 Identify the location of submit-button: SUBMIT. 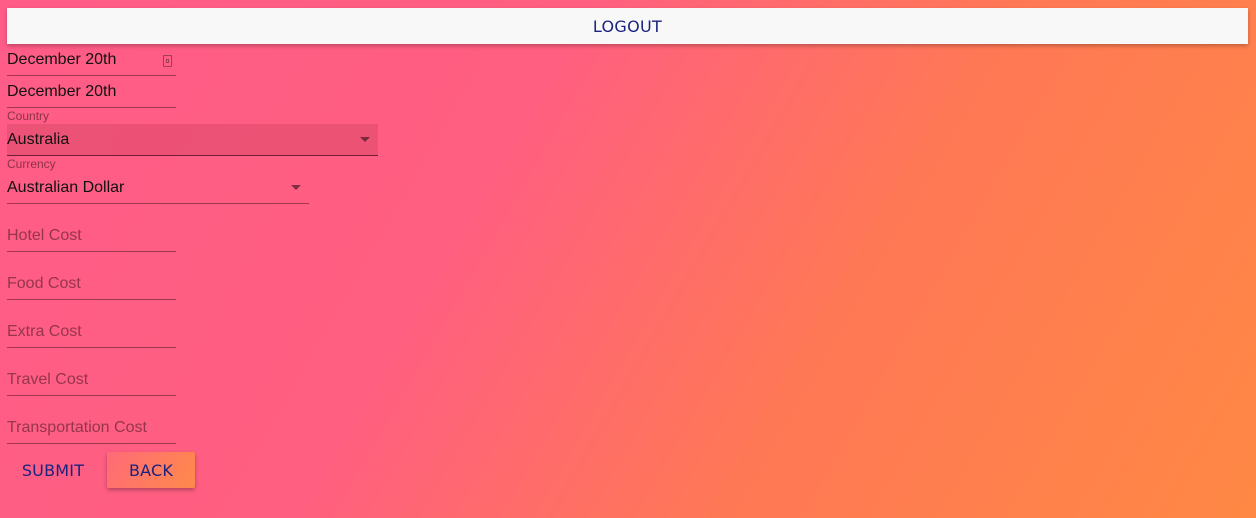
(53, 470).